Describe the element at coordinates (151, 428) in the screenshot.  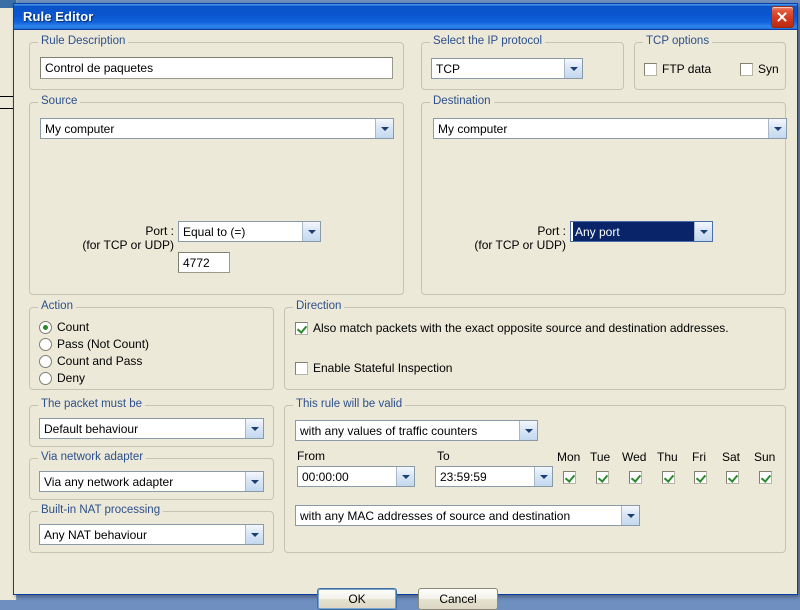
I see `packet-must-be-select: Default behaviour` at that location.